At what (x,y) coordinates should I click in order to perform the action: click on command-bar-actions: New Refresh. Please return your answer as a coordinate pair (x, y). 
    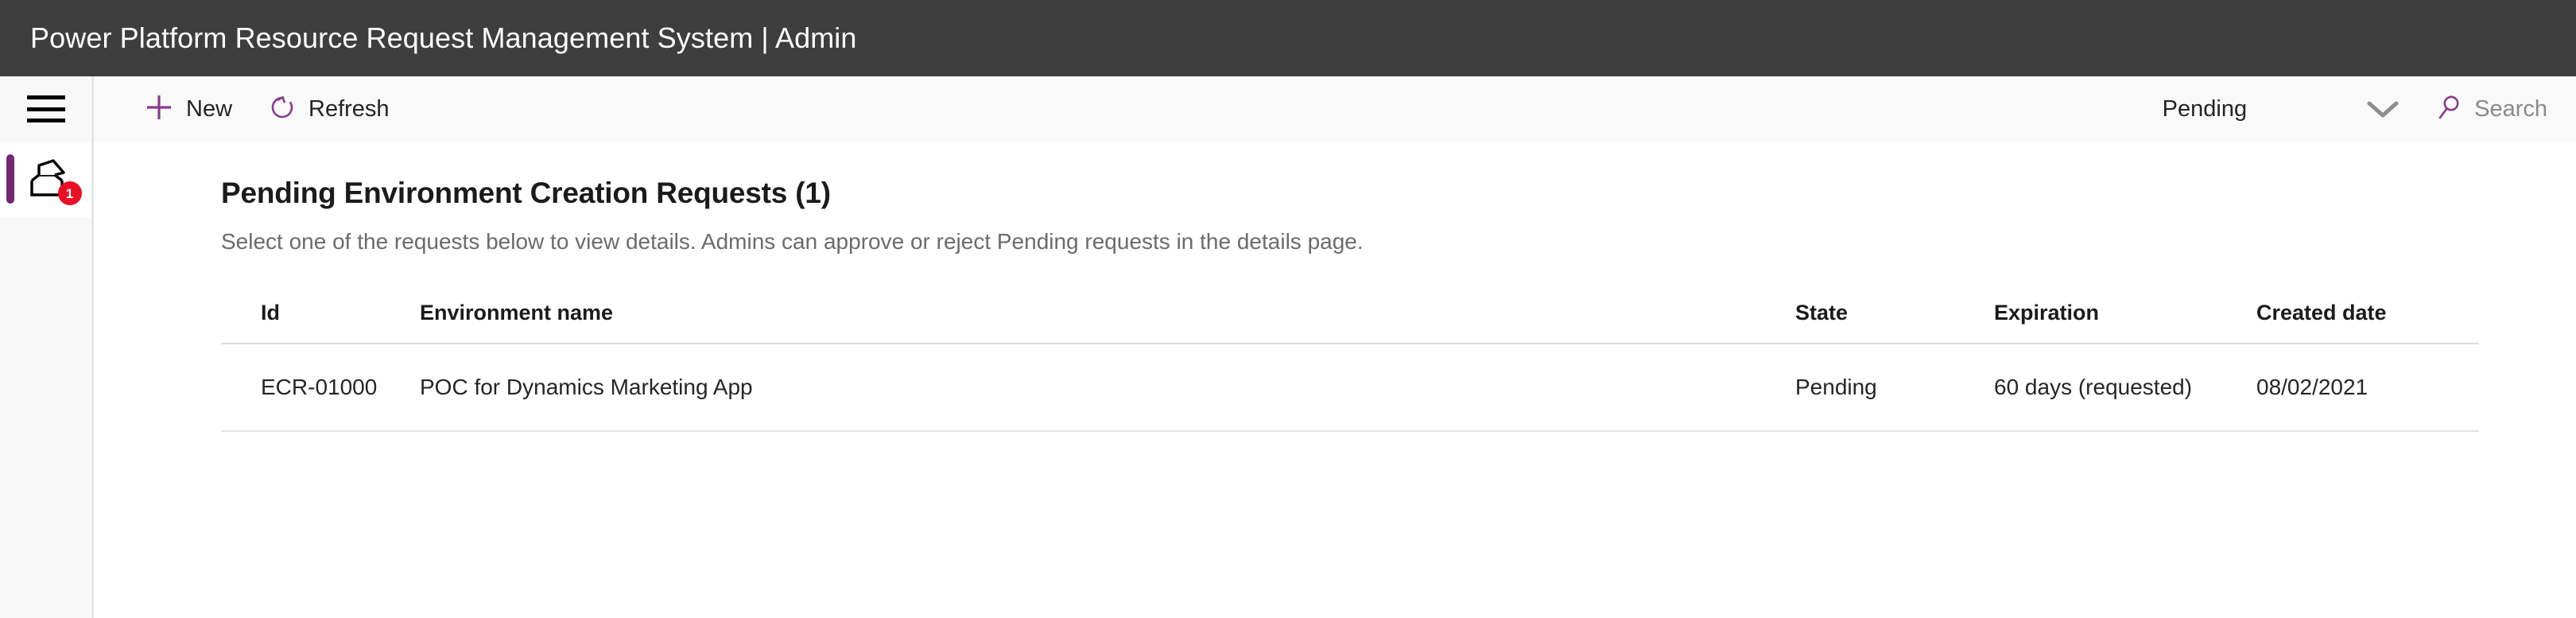
    Looking at the image, I should click on (267, 109).